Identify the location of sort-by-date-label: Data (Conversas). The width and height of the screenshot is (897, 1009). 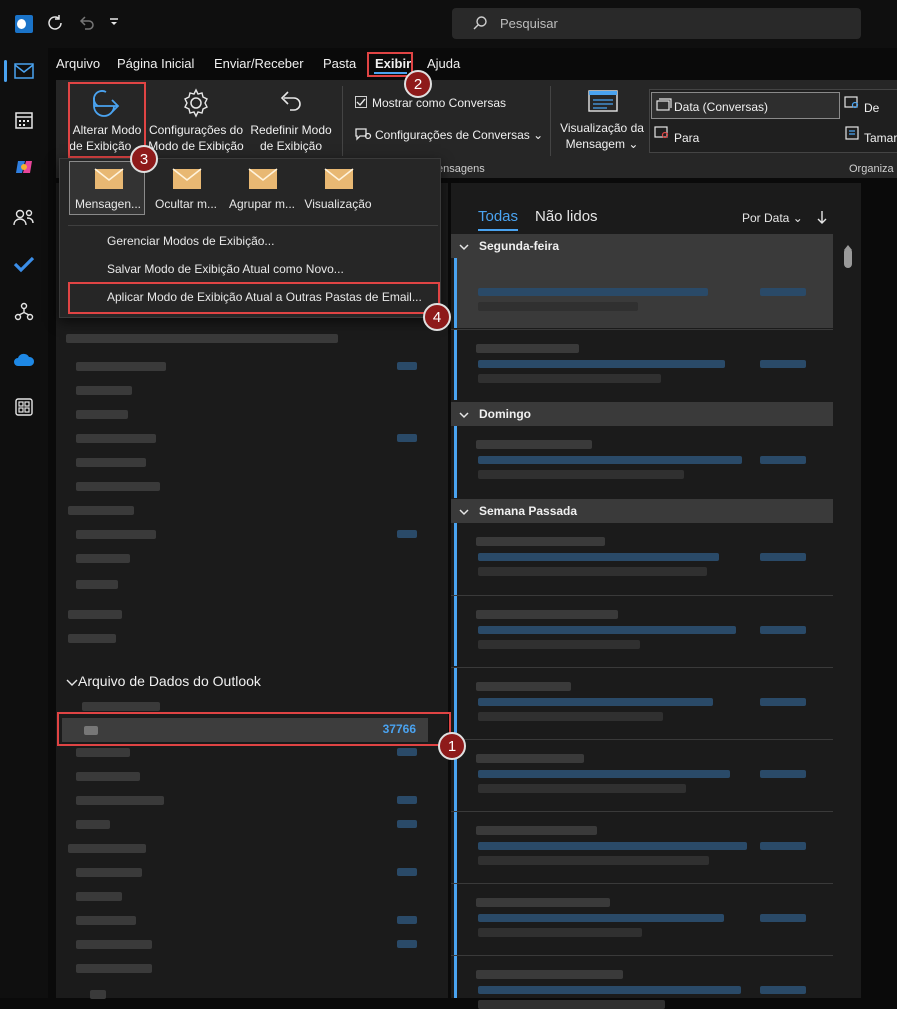
(721, 107).